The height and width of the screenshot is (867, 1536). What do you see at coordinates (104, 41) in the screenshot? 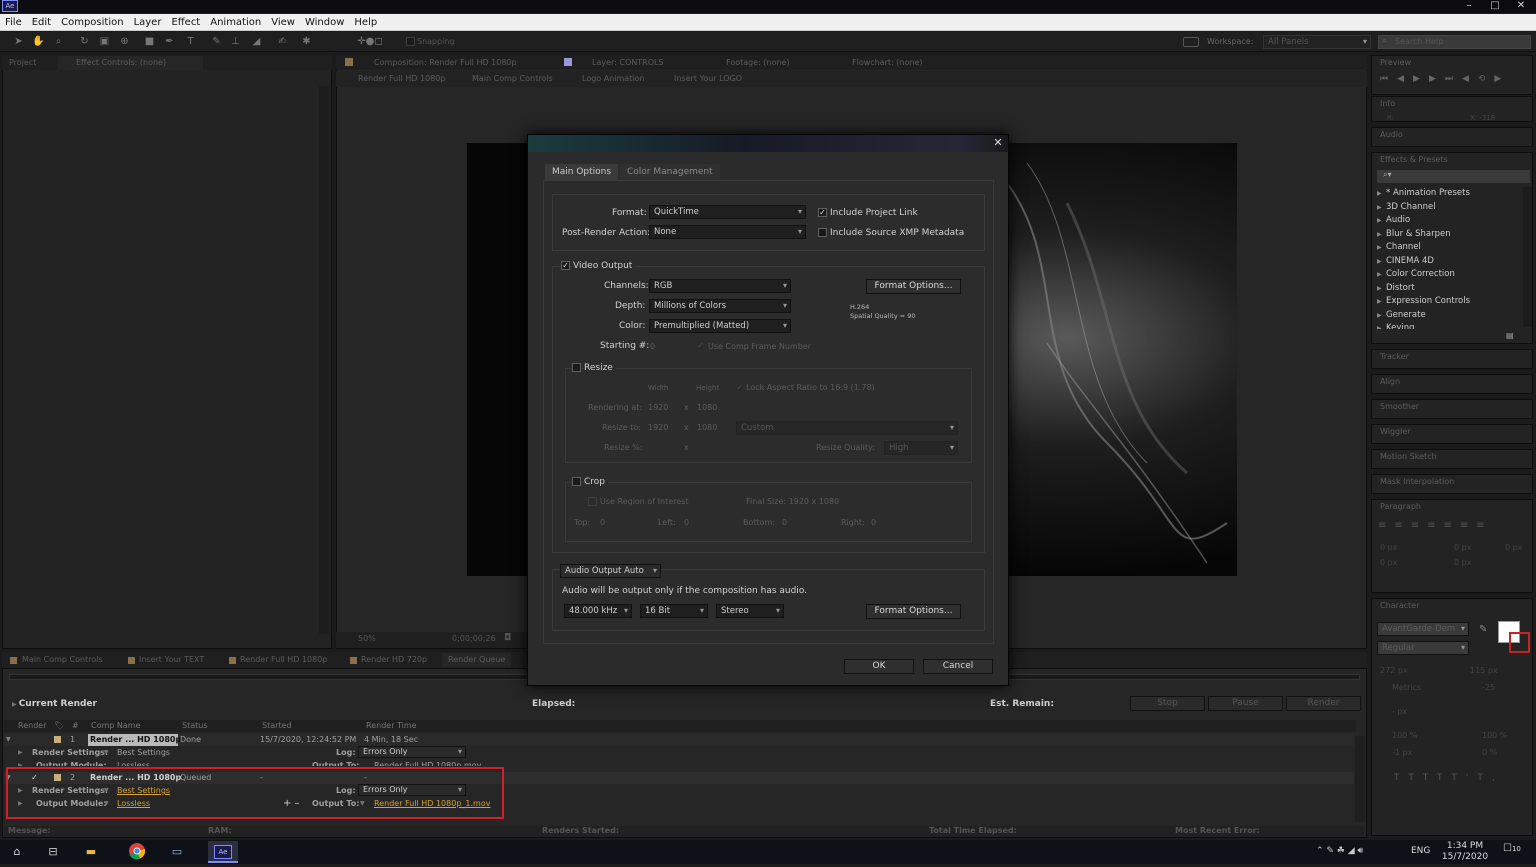
I see `camera-tool-icon: ▣` at bounding box center [104, 41].